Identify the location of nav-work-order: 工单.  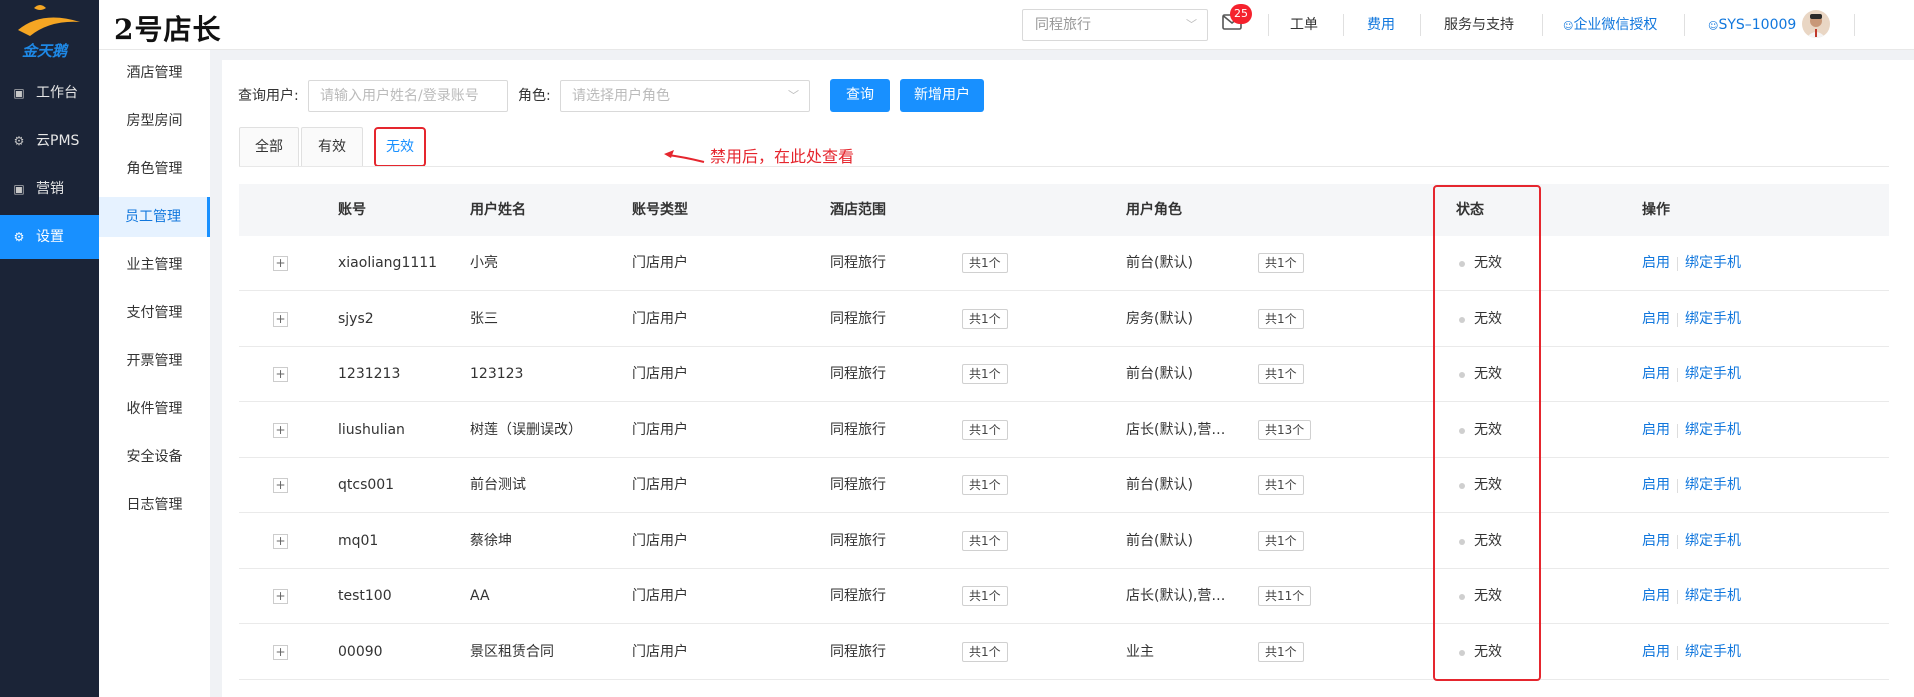
(1304, 25).